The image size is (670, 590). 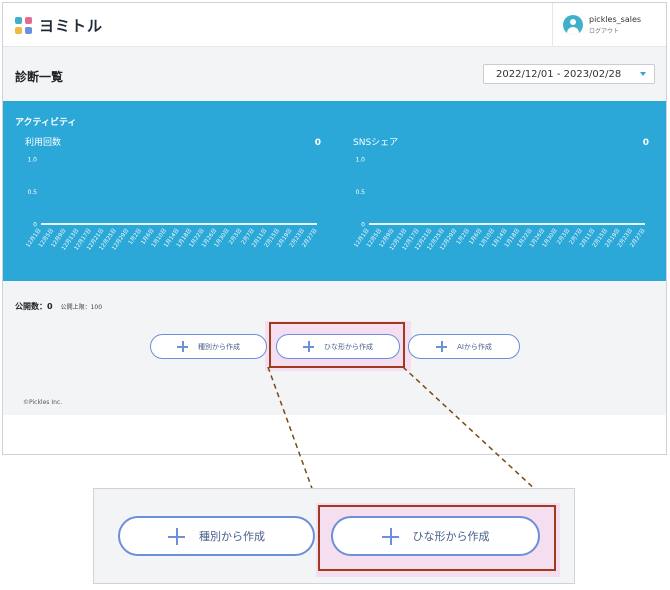 I want to click on zoom-create-by-type-button: 種別から作成, so click(x=216, y=536).